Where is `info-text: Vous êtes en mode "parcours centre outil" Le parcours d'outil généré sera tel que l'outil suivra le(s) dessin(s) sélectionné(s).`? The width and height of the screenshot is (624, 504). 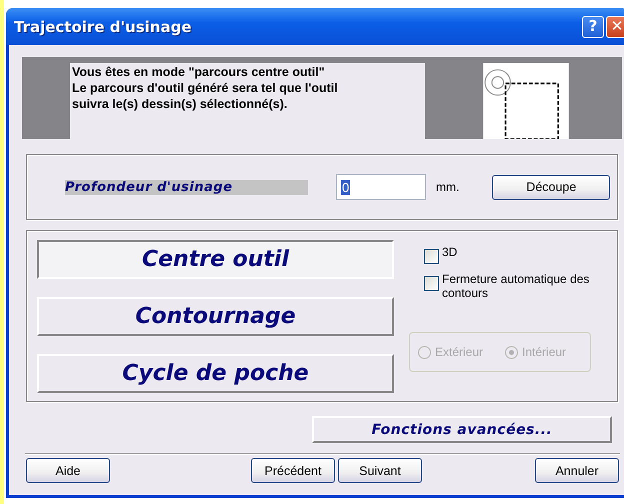 info-text: Vous êtes en mode "parcours centre outil" Le parcours d'outil généré sera tel que l'outil suivra le(s) dessin(s) sélectionné(s). is located at coordinates (247, 101).